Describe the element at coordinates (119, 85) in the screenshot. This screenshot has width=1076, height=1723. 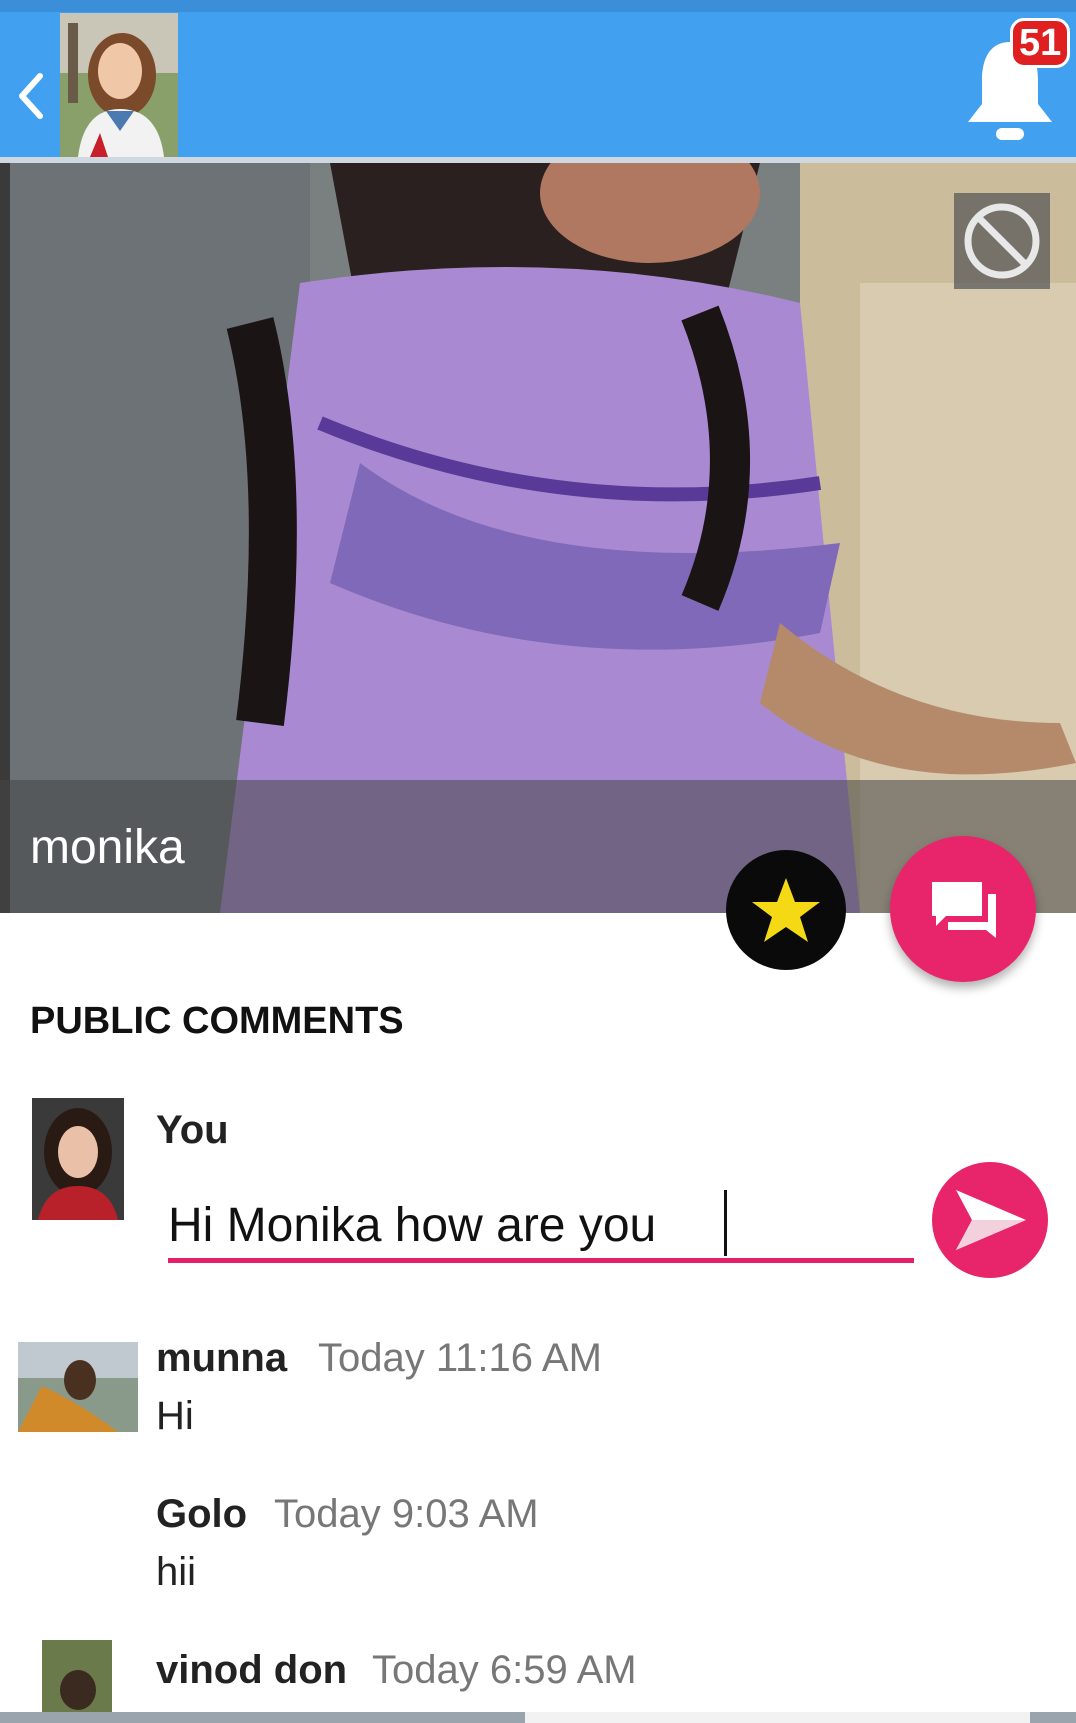
I see `header-avatar` at that location.